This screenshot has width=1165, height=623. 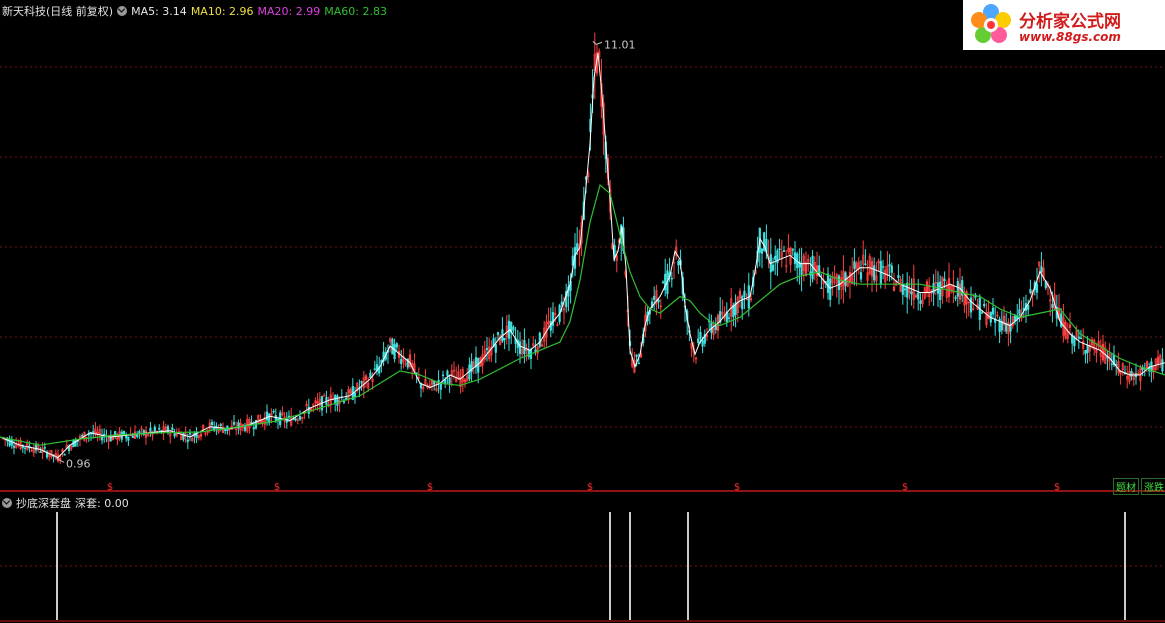 What do you see at coordinates (7, 503) in the screenshot?
I see `chevron-down-icon` at bounding box center [7, 503].